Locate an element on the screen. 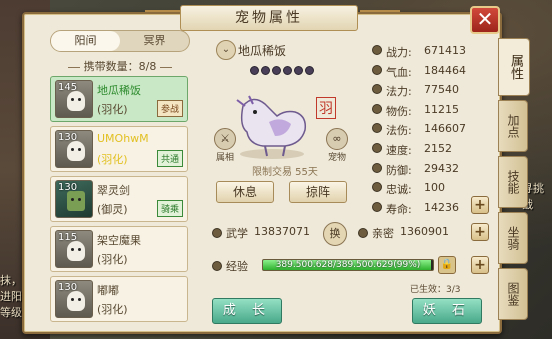 The width and height of the screenshot is (552, 339). swap-icon: 换 is located at coordinates (335, 233).